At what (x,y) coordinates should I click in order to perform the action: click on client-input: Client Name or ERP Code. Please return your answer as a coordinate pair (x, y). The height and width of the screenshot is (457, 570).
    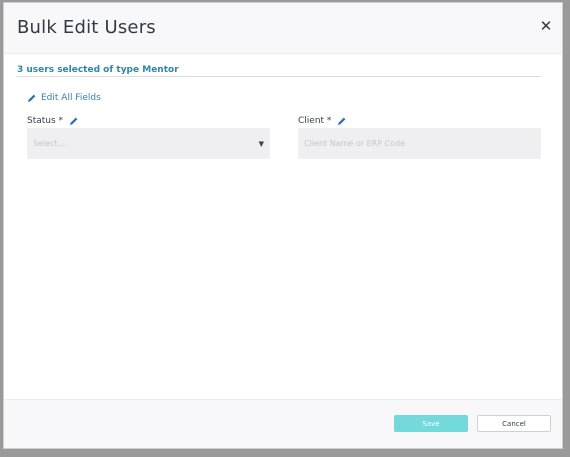
    Looking at the image, I should click on (419, 143).